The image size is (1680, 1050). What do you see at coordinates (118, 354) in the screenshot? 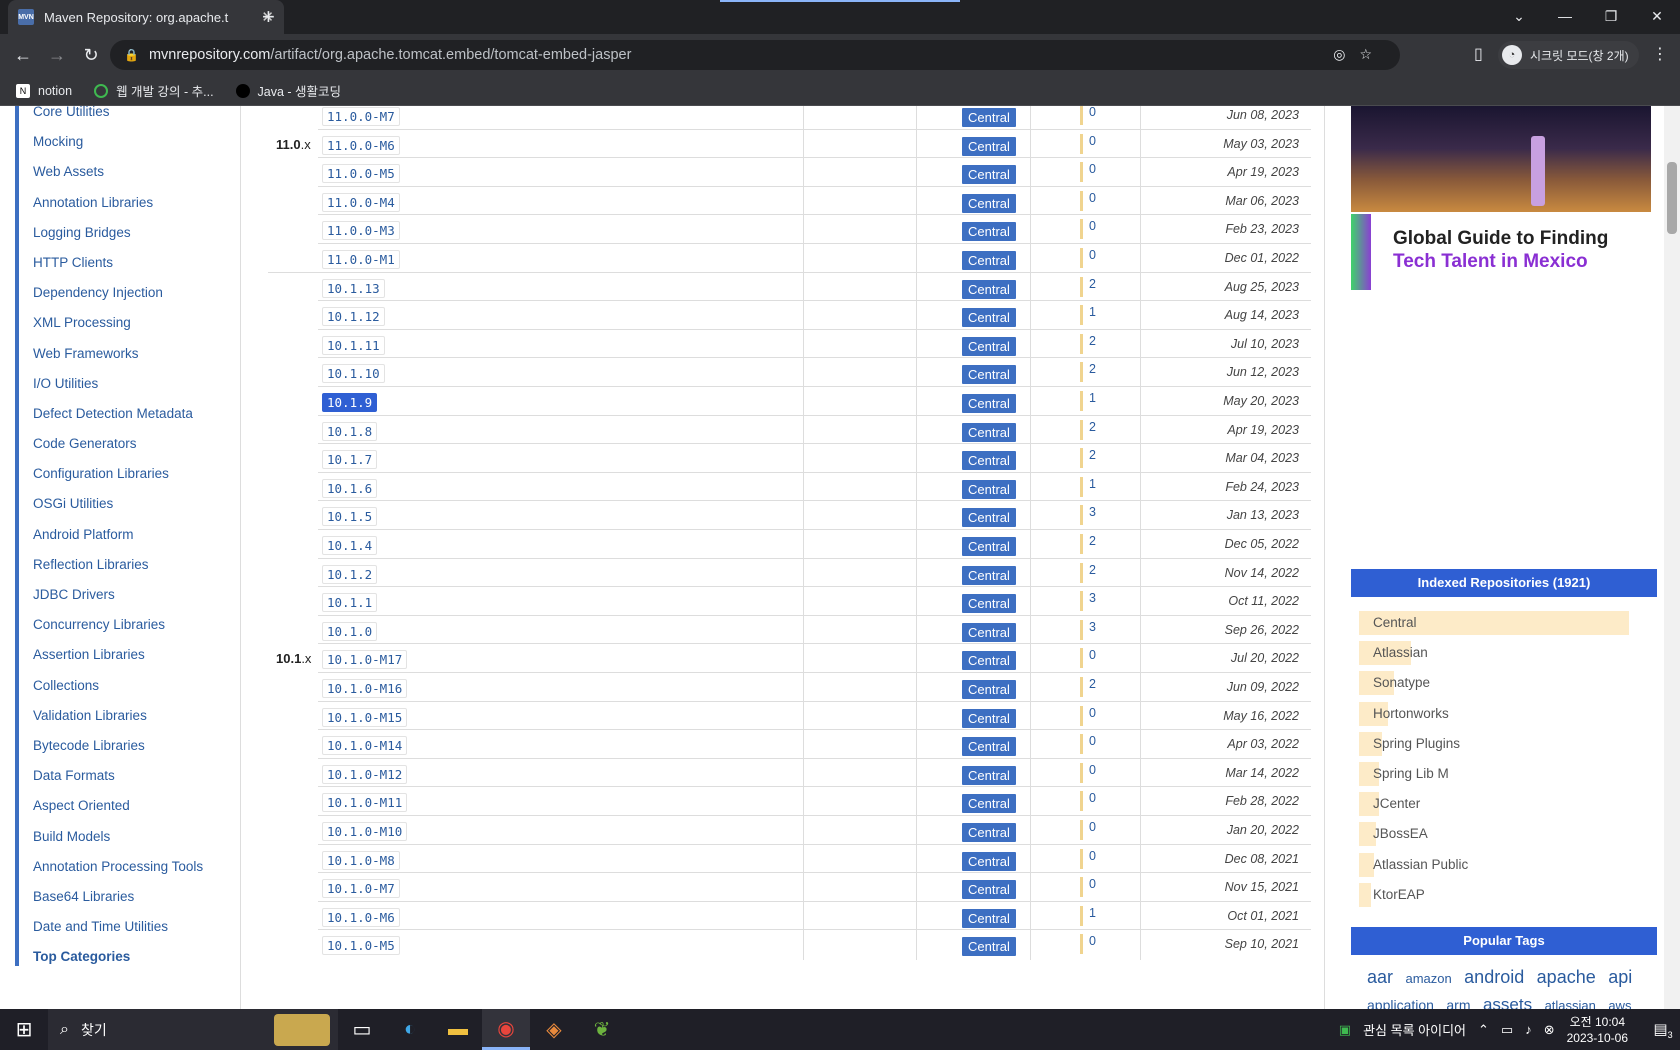
I see `sidebar-category-item: Web Frameworks` at bounding box center [118, 354].